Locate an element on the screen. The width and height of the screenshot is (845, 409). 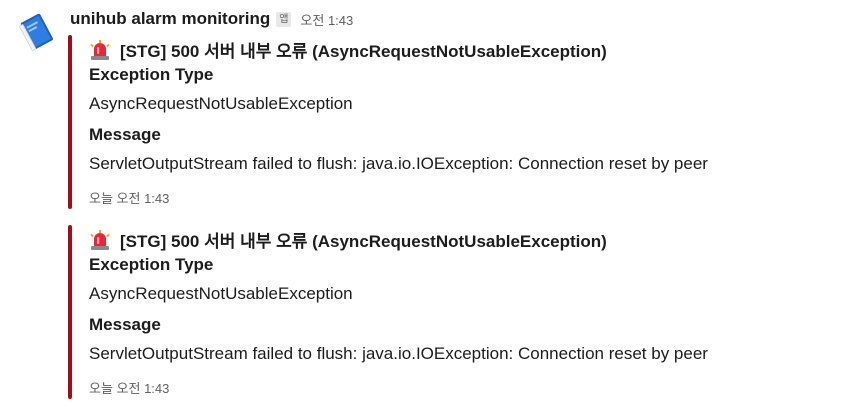
message-header: unihub alarm monitoring 앱 오전 1:43 is located at coordinates (211, 19).